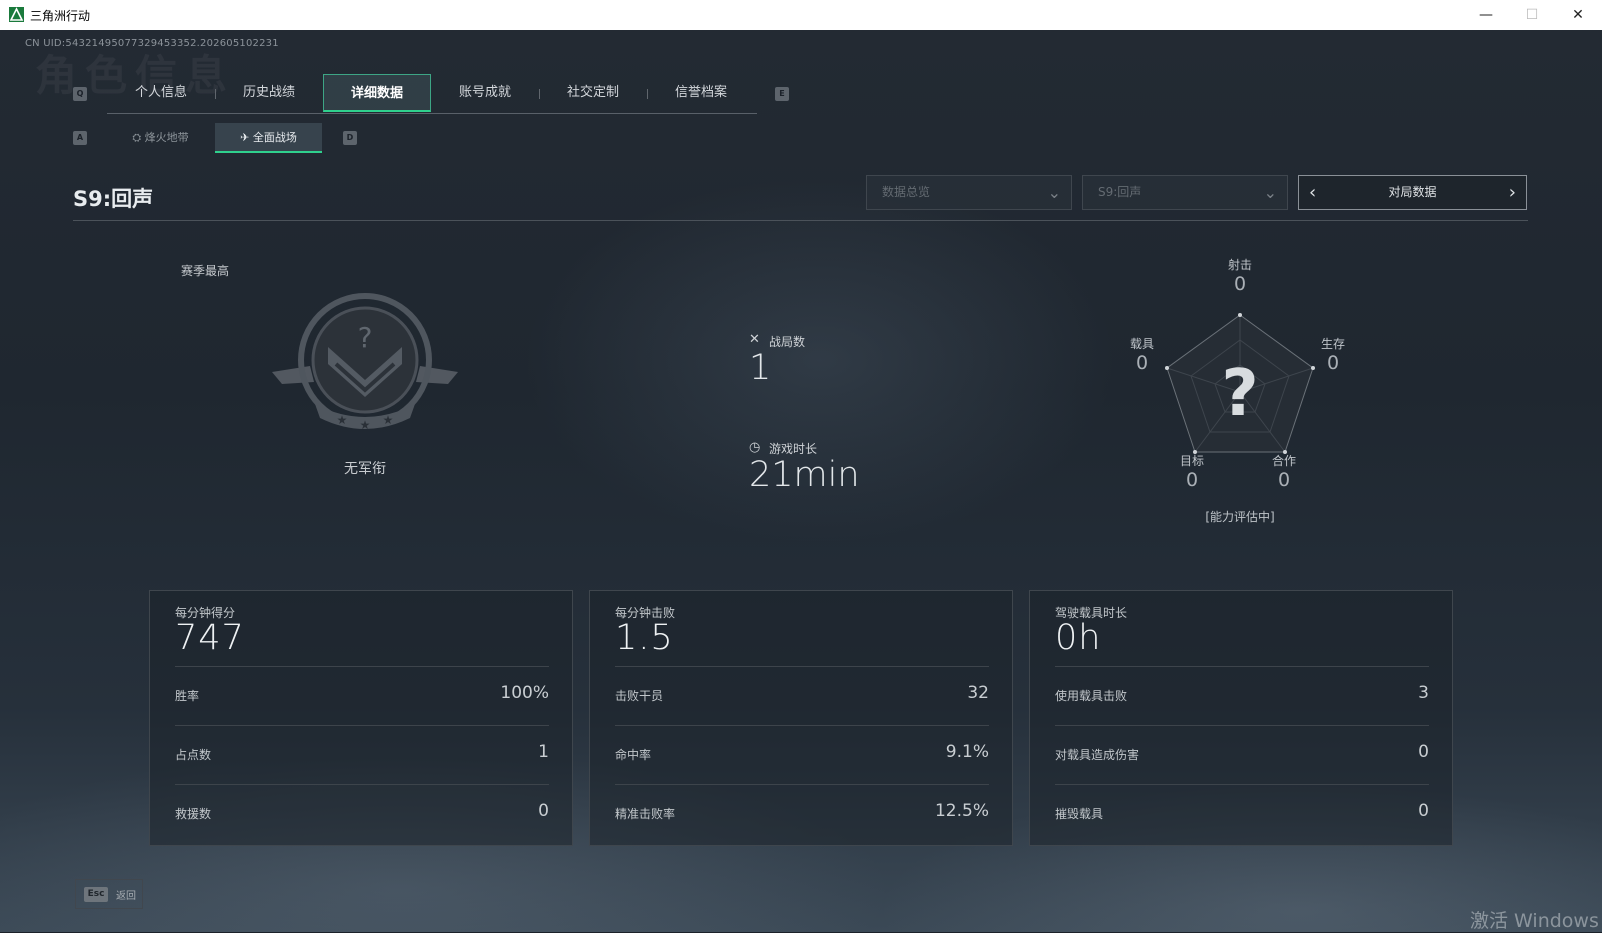 The image size is (1602, 933). Describe the element at coordinates (1097, 755) in the screenshot. I see `stat-label: 对载具造成伤害` at that location.